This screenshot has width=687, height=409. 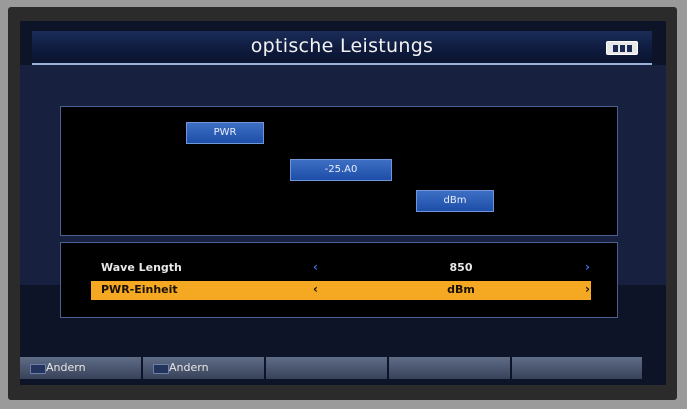 I want to click on pwr-value-tag: -25.A0, so click(x=341, y=170).